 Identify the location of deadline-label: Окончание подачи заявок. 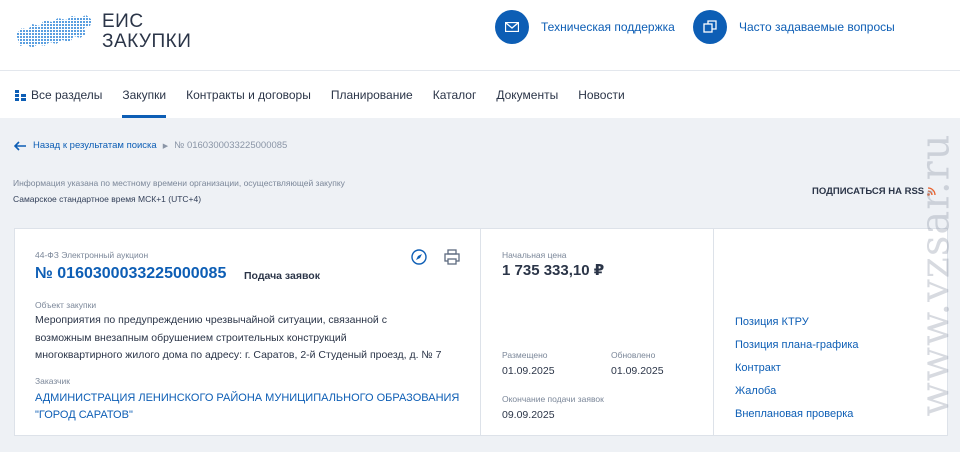
(553, 399).